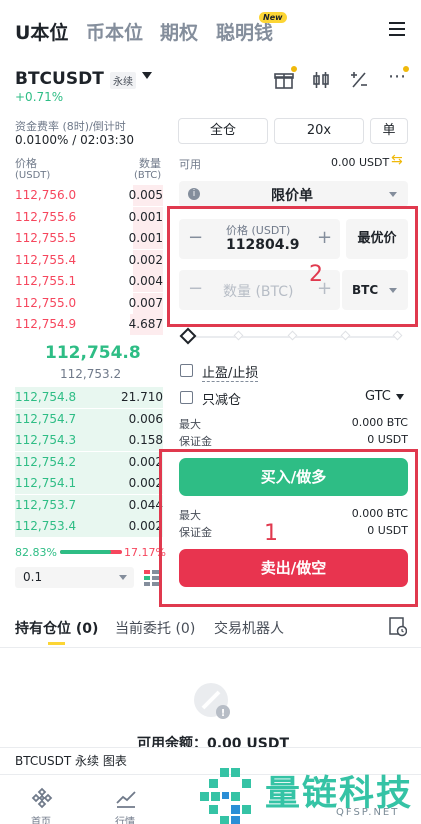  What do you see at coordinates (389, 131) in the screenshot?
I see `position-mode-button: 单` at bounding box center [389, 131].